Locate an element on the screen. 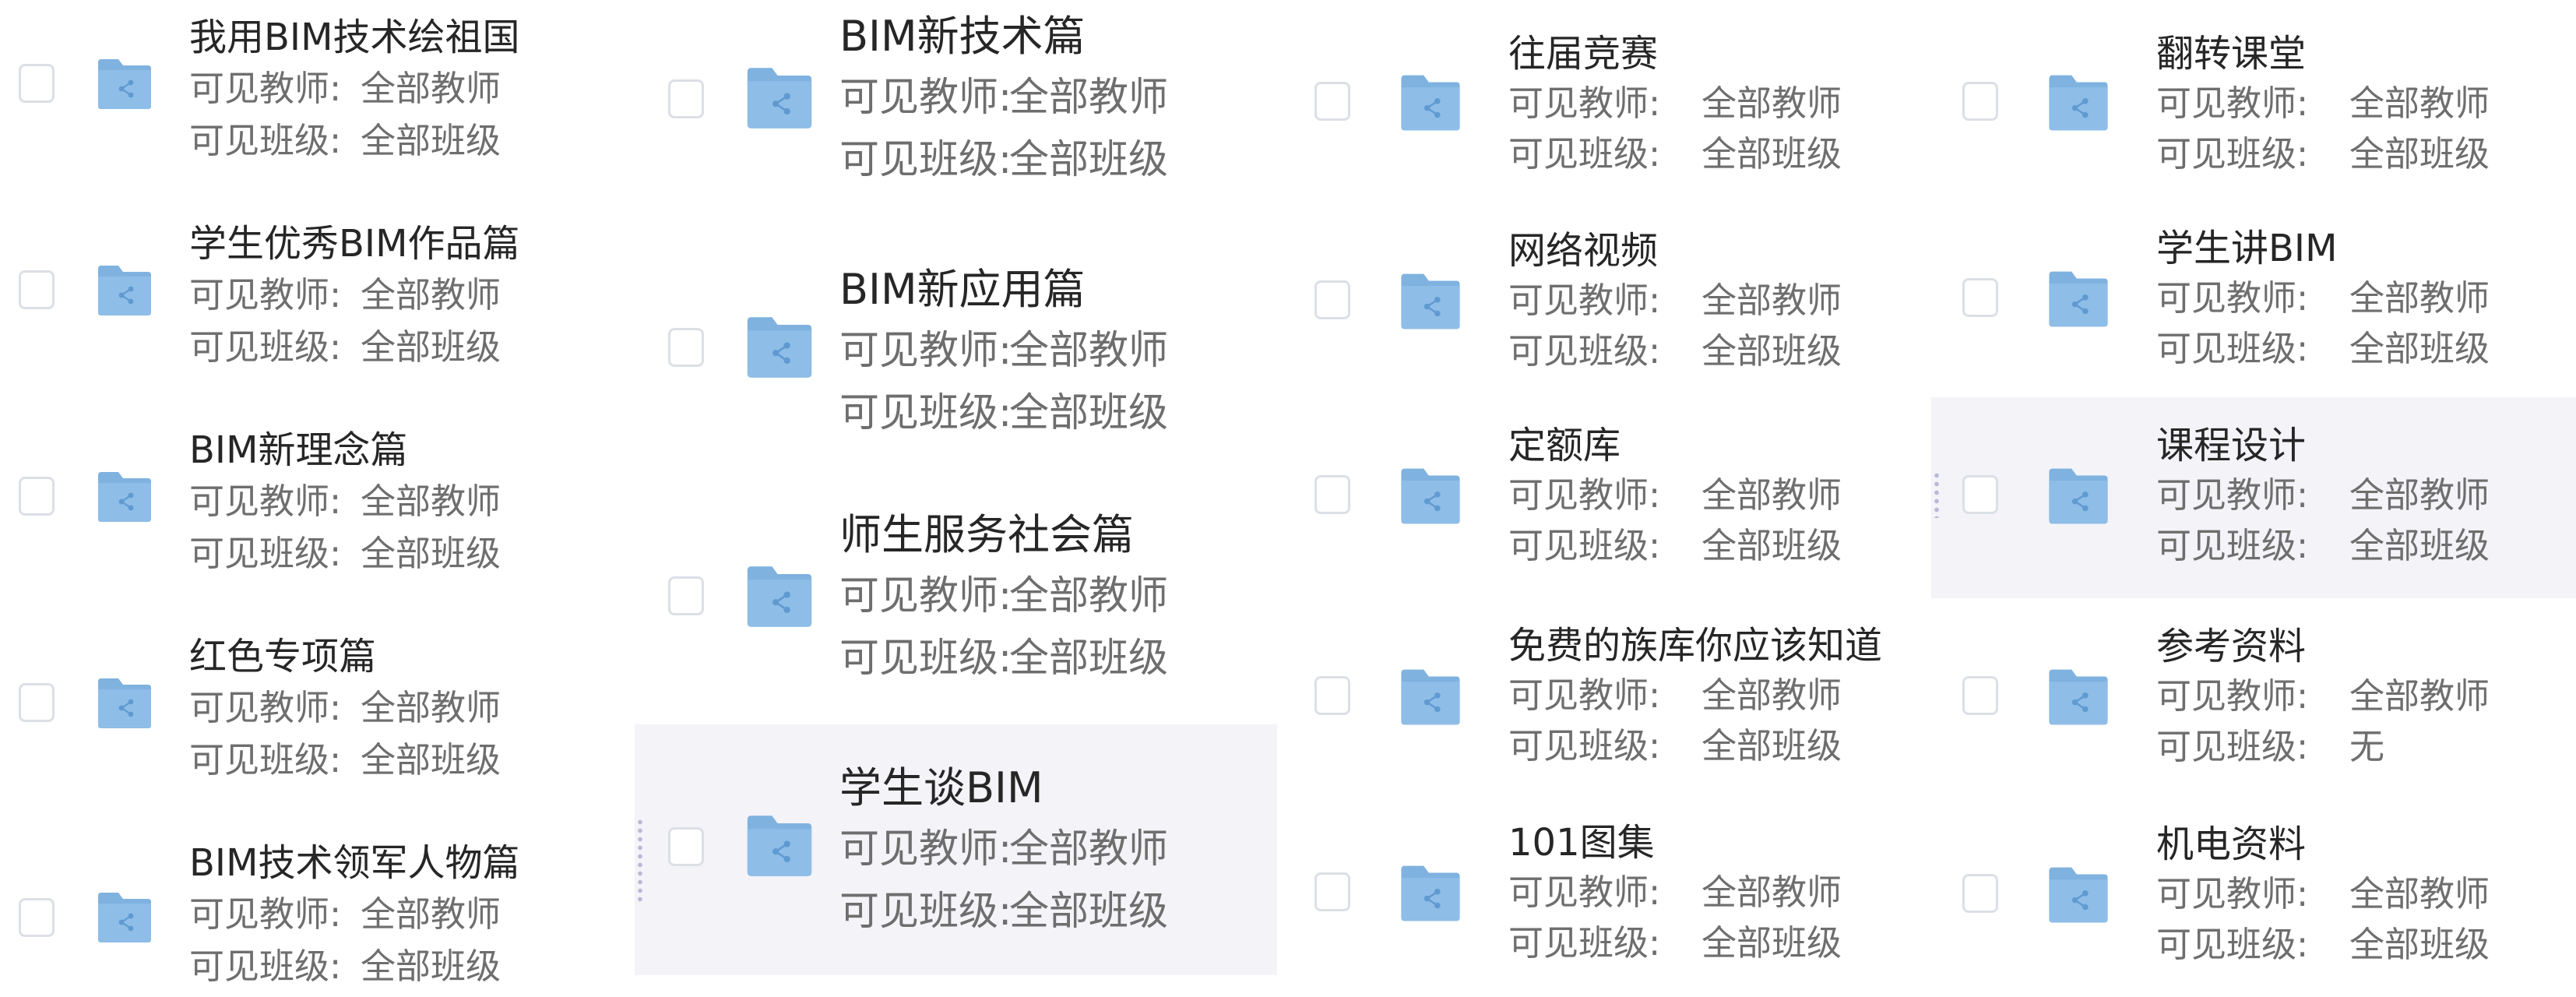 Image resolution: width=2576 pixels, height=997 pixels. folder-item: 红色专项篇 可见教师: 全部教师 可见班级: 全部班级 is located at coordinates (319, 722).